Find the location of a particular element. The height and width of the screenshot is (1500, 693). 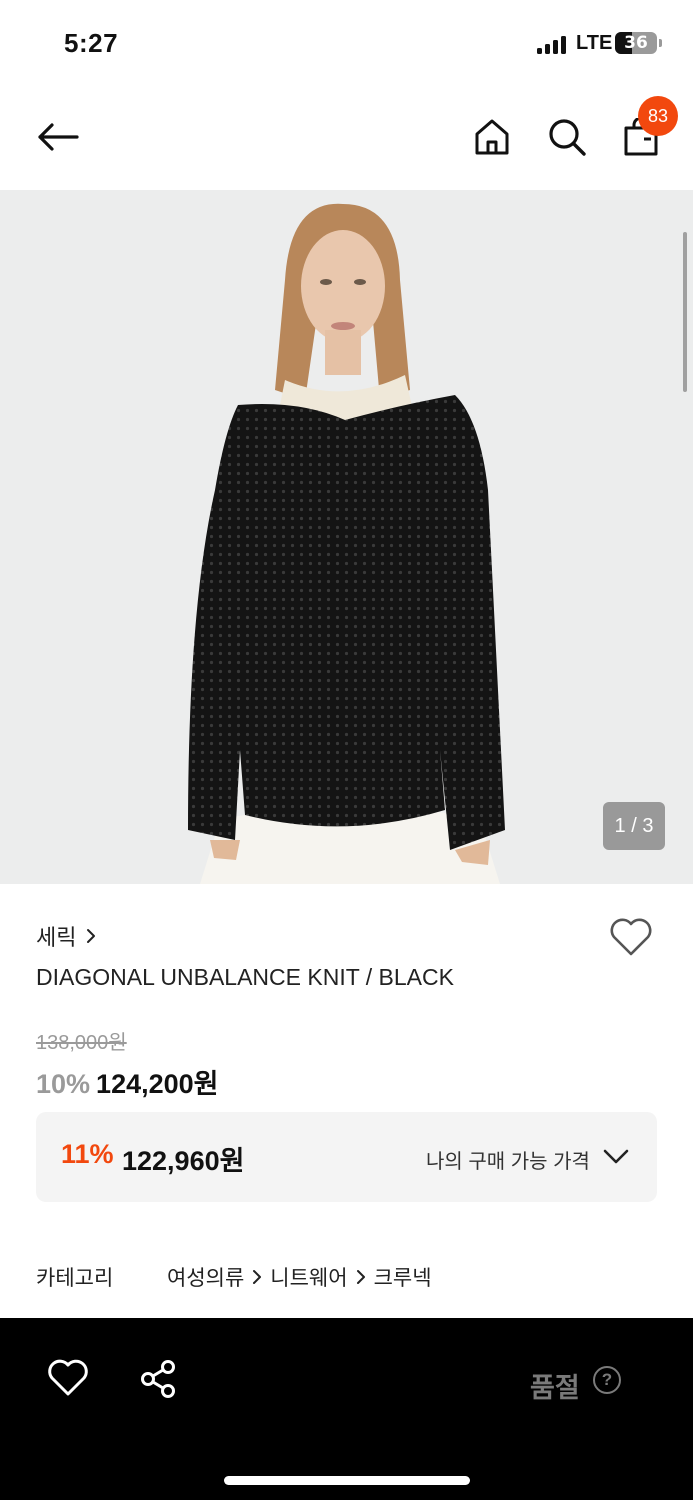

search-button is located at coordinates (567, 137).